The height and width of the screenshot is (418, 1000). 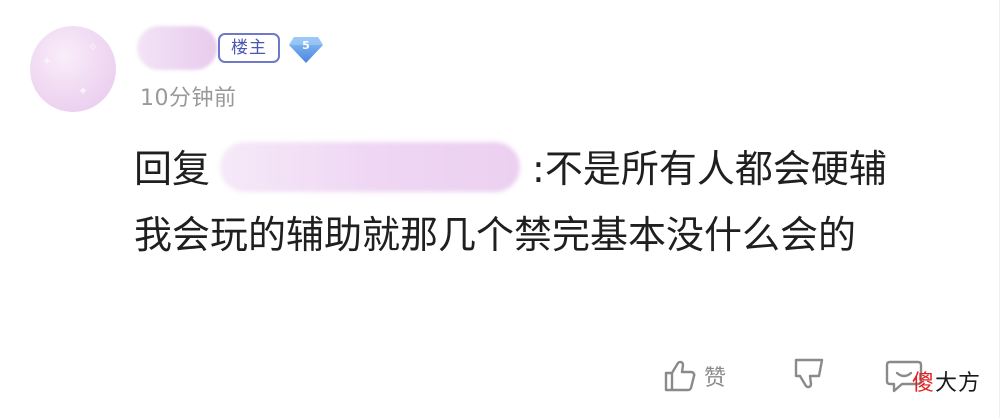 I want to click on thumbs-down-icon, so click(x=809, y=373).